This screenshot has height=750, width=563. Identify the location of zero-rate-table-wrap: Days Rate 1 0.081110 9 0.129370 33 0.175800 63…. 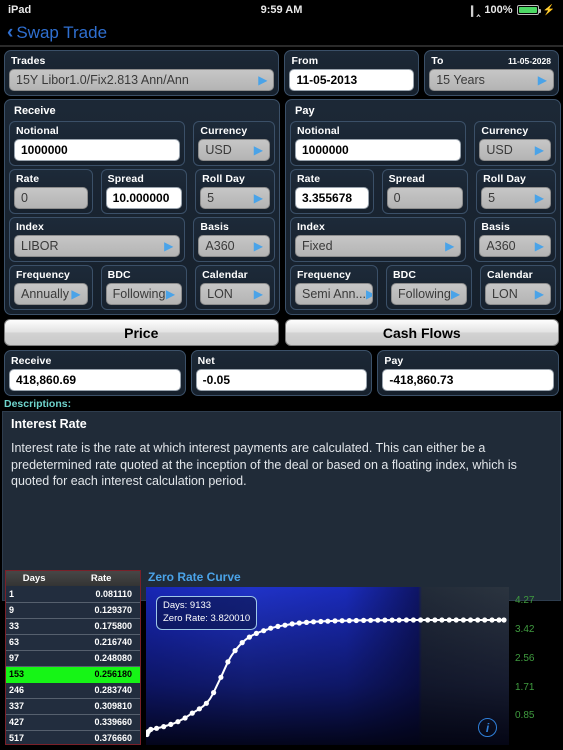
(73, 657).